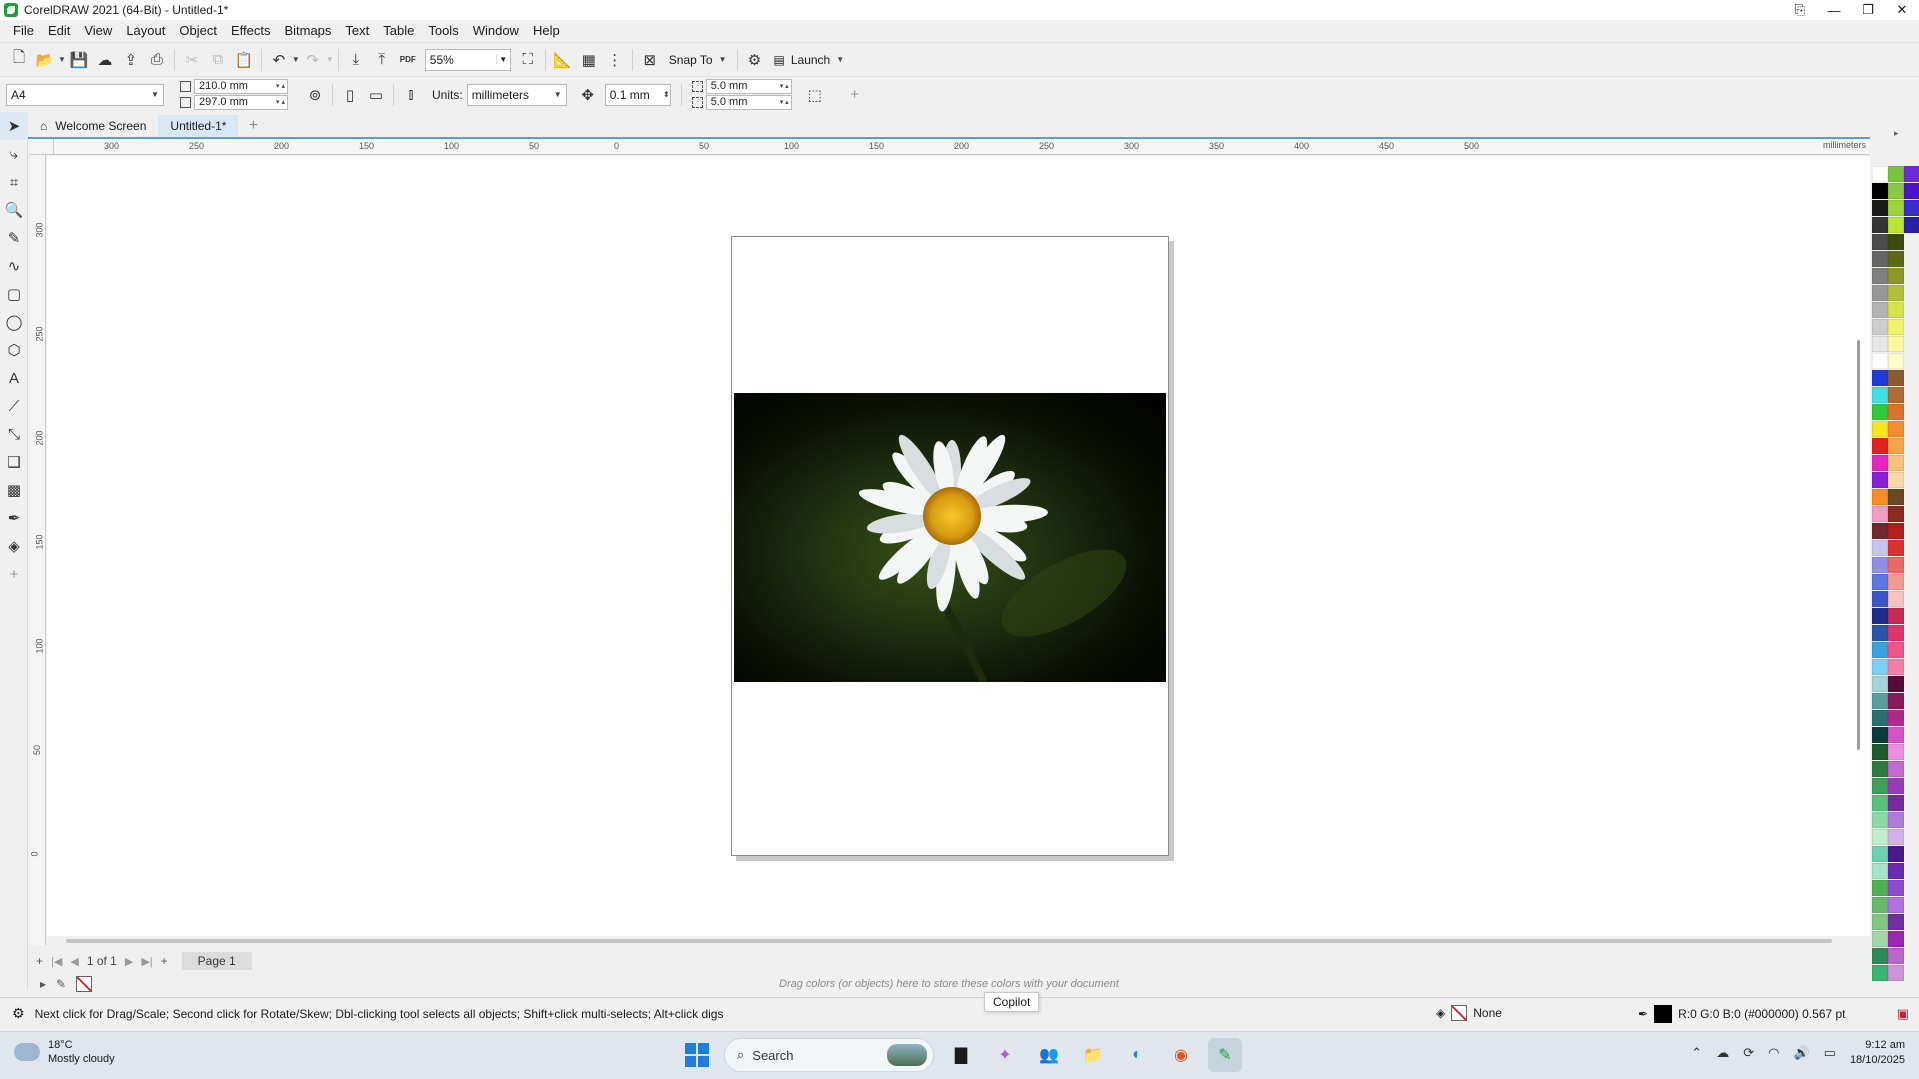 The height and width of the screenshot is (1079, 1919). What do you see at coordinates (950, 546) in the screenshot?
I see `document-page` at bounding box center [950, 546].